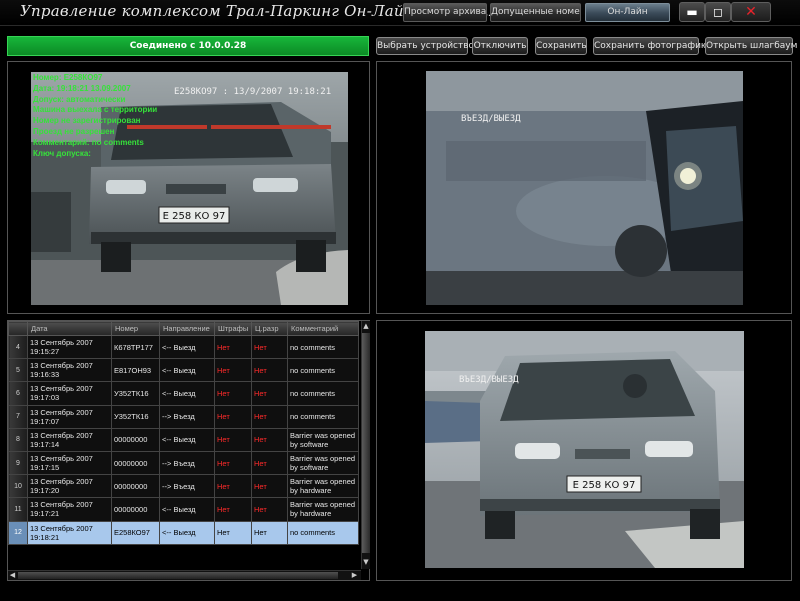 This screenshot has height=601, width=800. I want to click on row-date: 13 Сентябрь 2007 19:17:03, so click(69, 393).